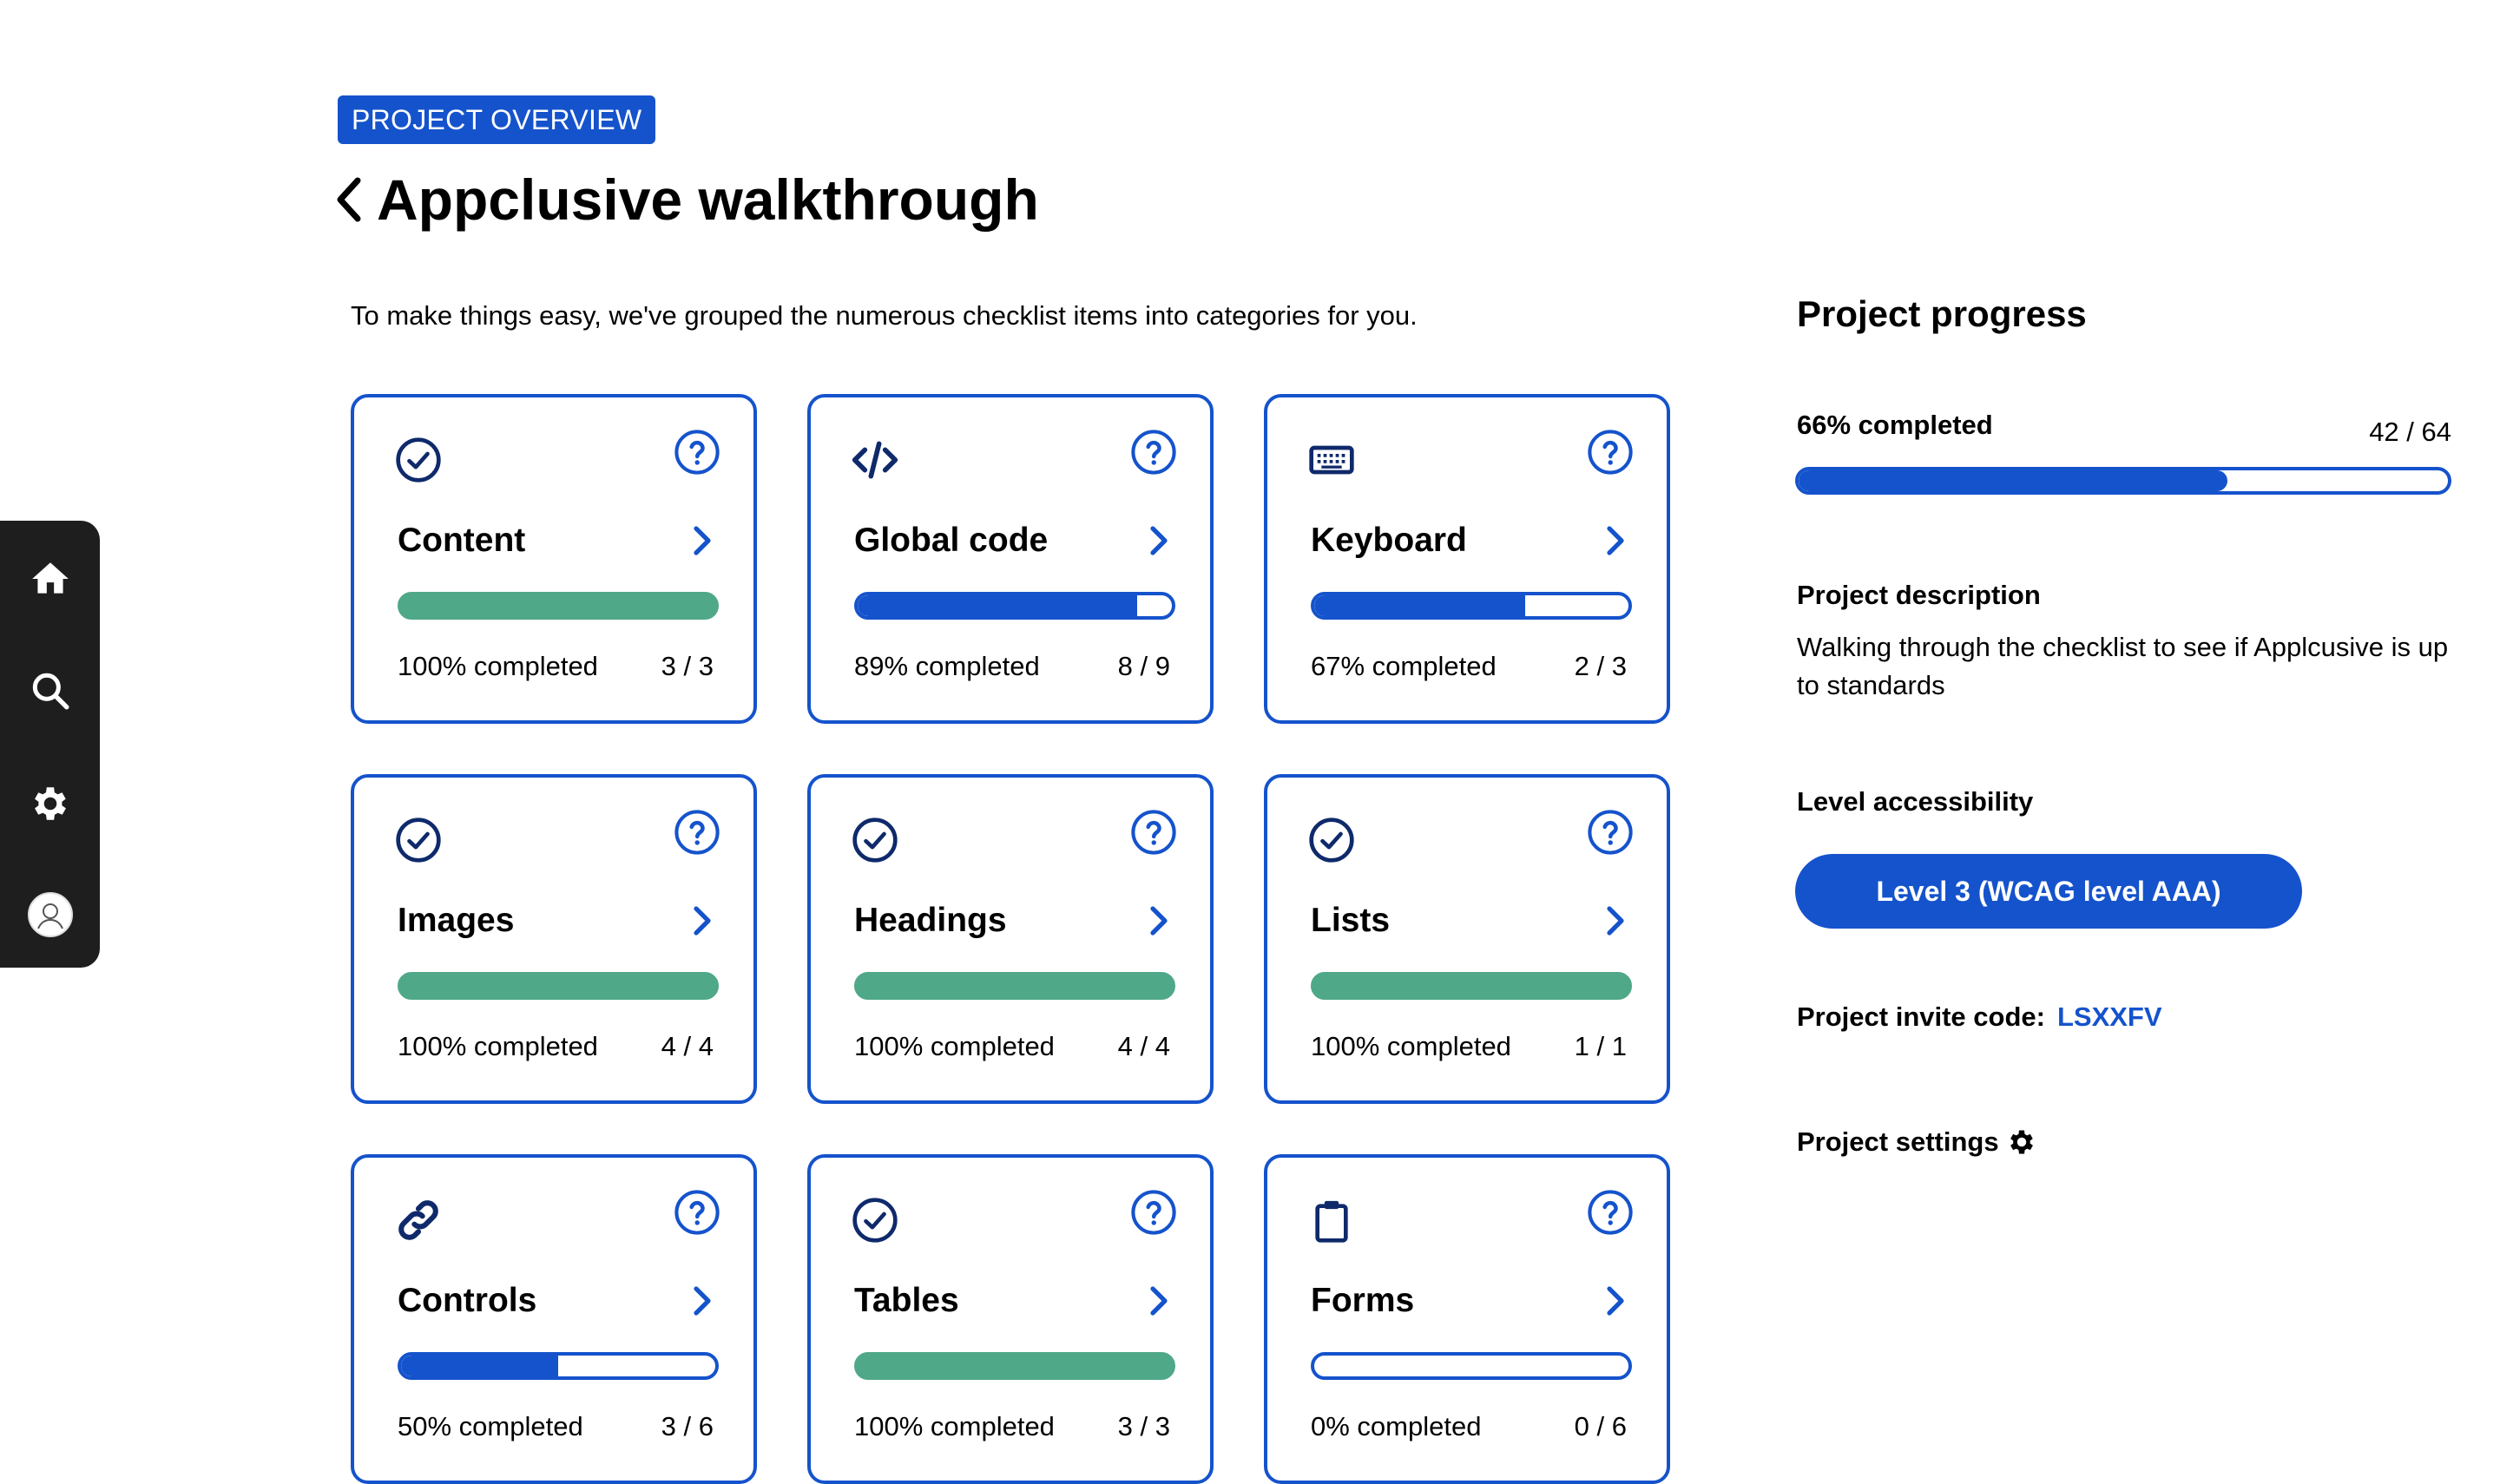  Describe the element at coordinates (1921, 1016) in the screenshot. I see `invite-code-label: Project invite code:` at that location.